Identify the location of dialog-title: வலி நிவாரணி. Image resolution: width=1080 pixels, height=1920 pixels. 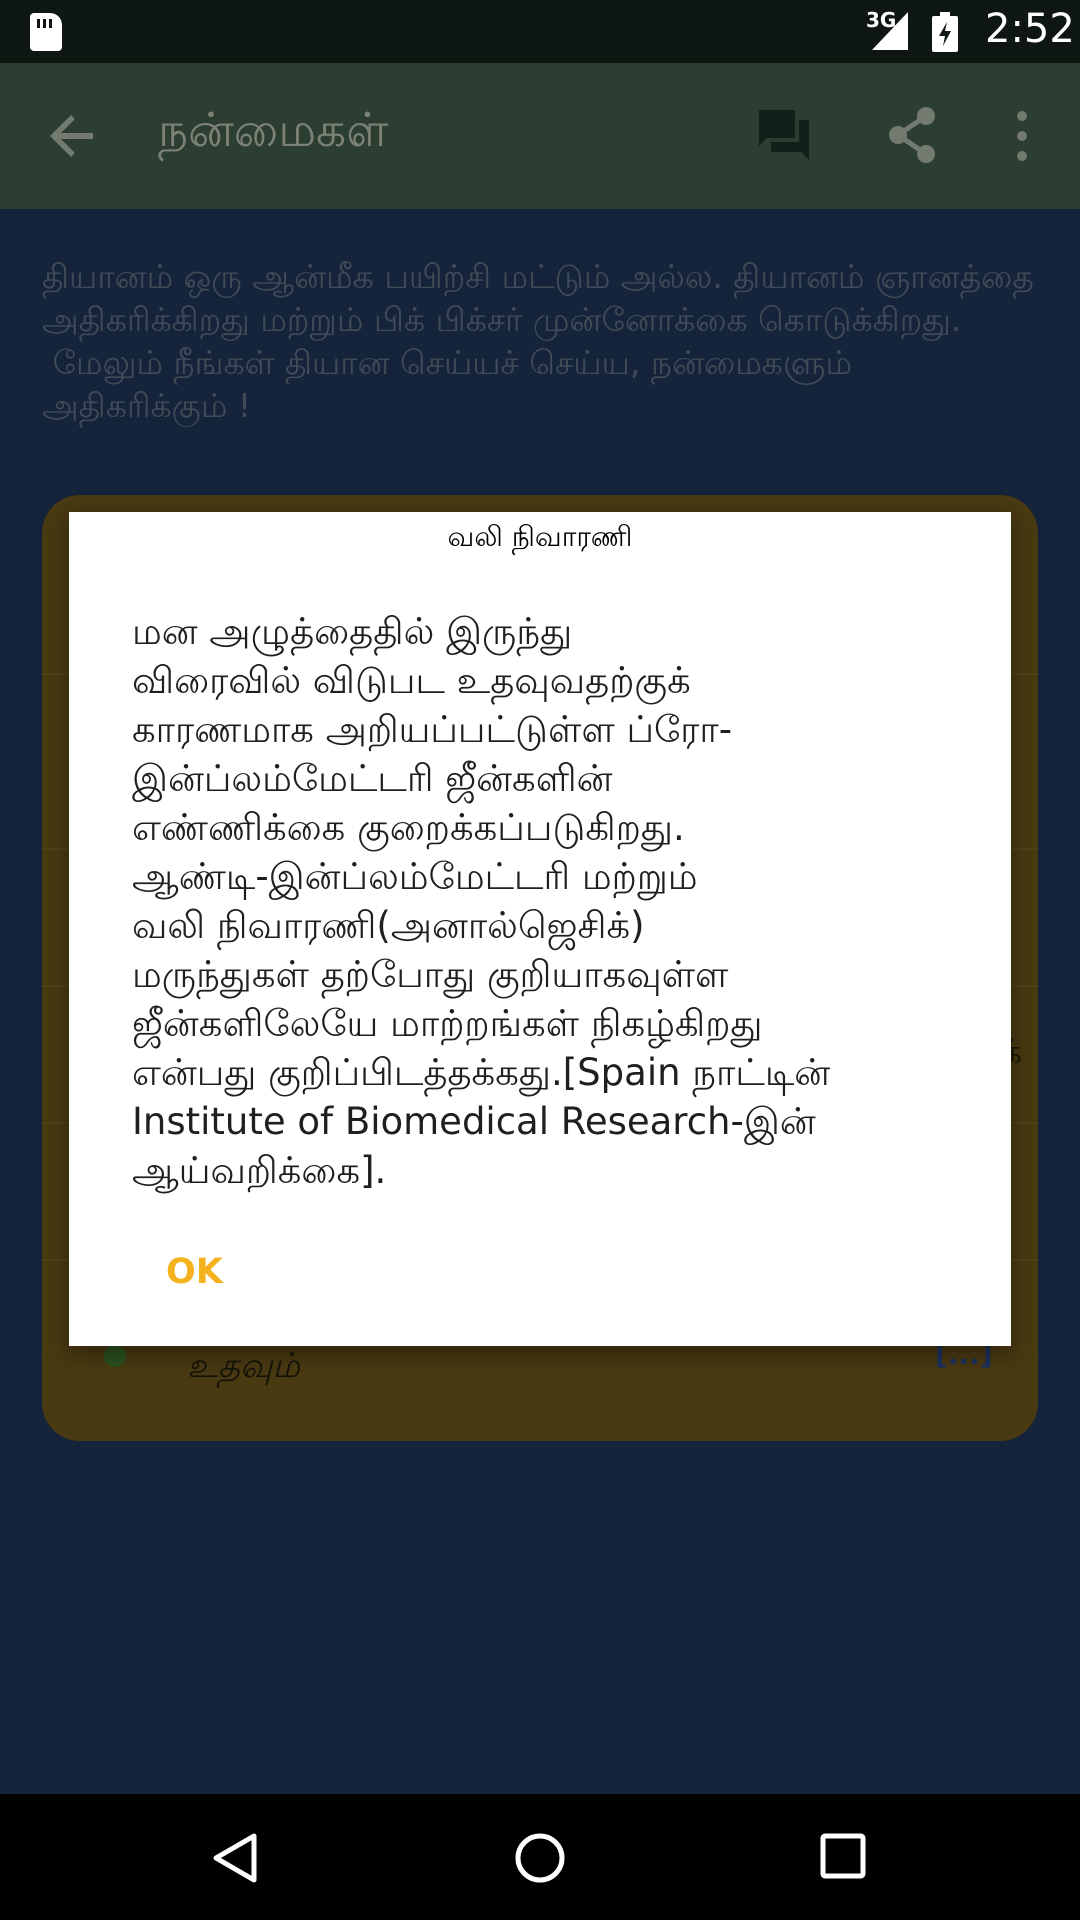
(540, 536).